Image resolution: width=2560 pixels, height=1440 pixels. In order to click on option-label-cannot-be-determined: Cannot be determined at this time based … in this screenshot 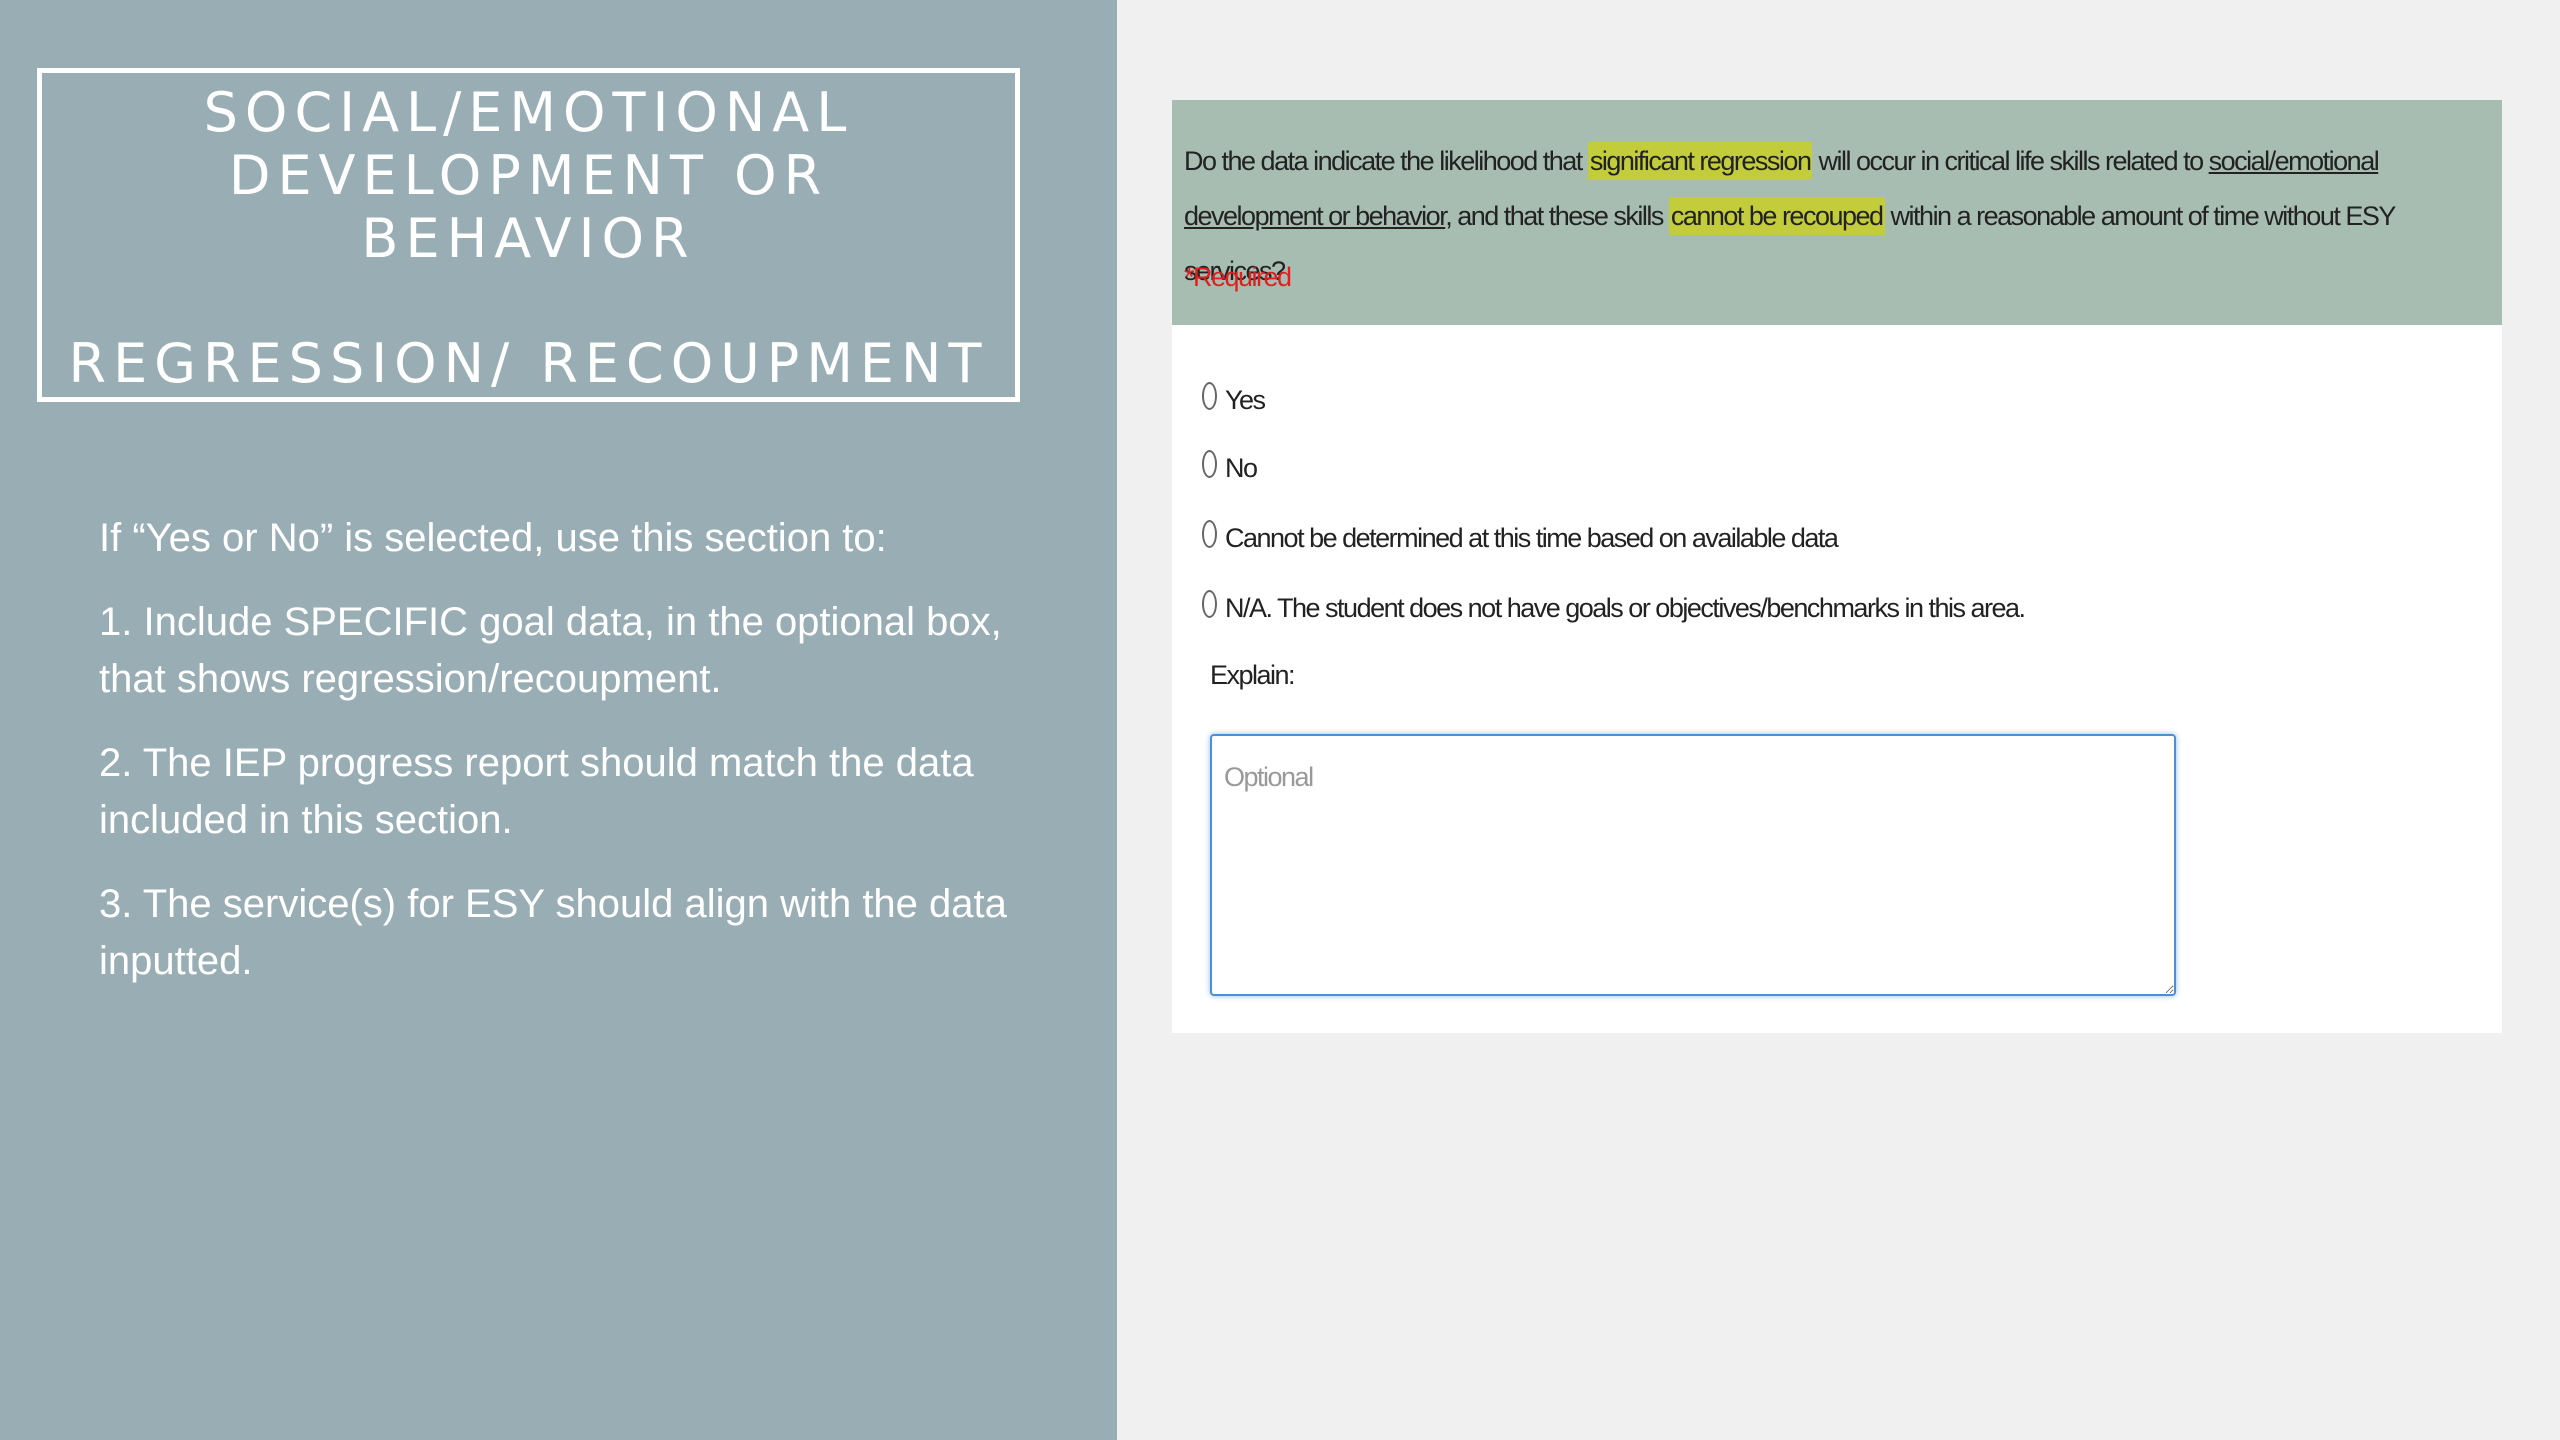, I will do `click(1532, 537)`.